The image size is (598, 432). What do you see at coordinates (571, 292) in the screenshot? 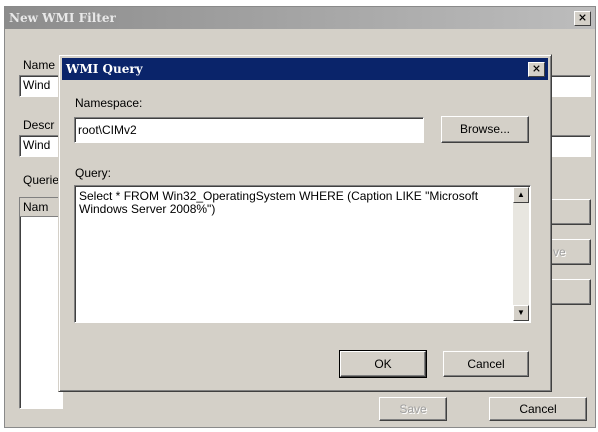
I see `queries-edit-button` at bounding box center [571, 292].